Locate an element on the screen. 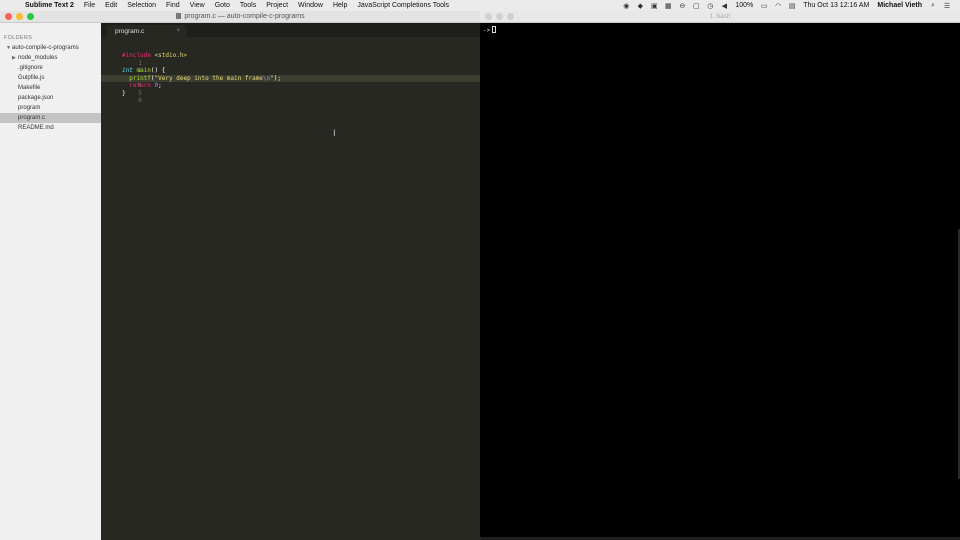  list-icon: ☰ is located at coordinates (947, 6).